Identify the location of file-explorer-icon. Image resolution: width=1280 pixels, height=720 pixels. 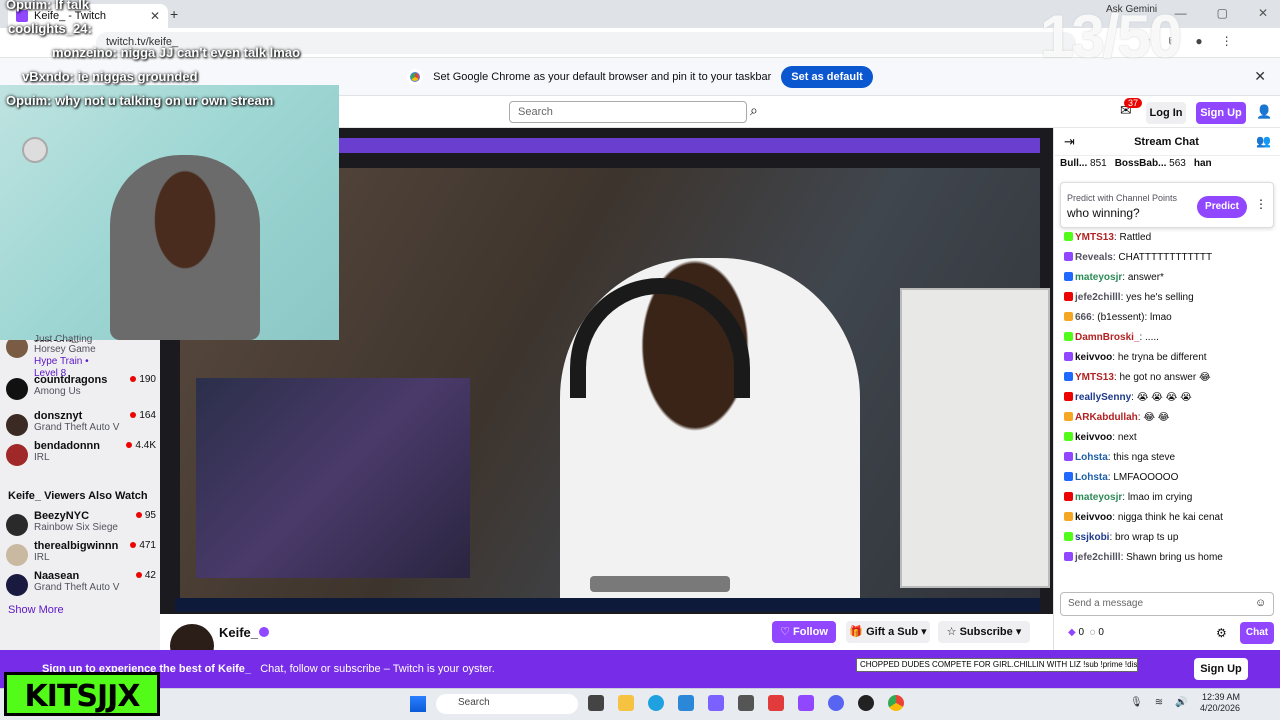
(626, 703).